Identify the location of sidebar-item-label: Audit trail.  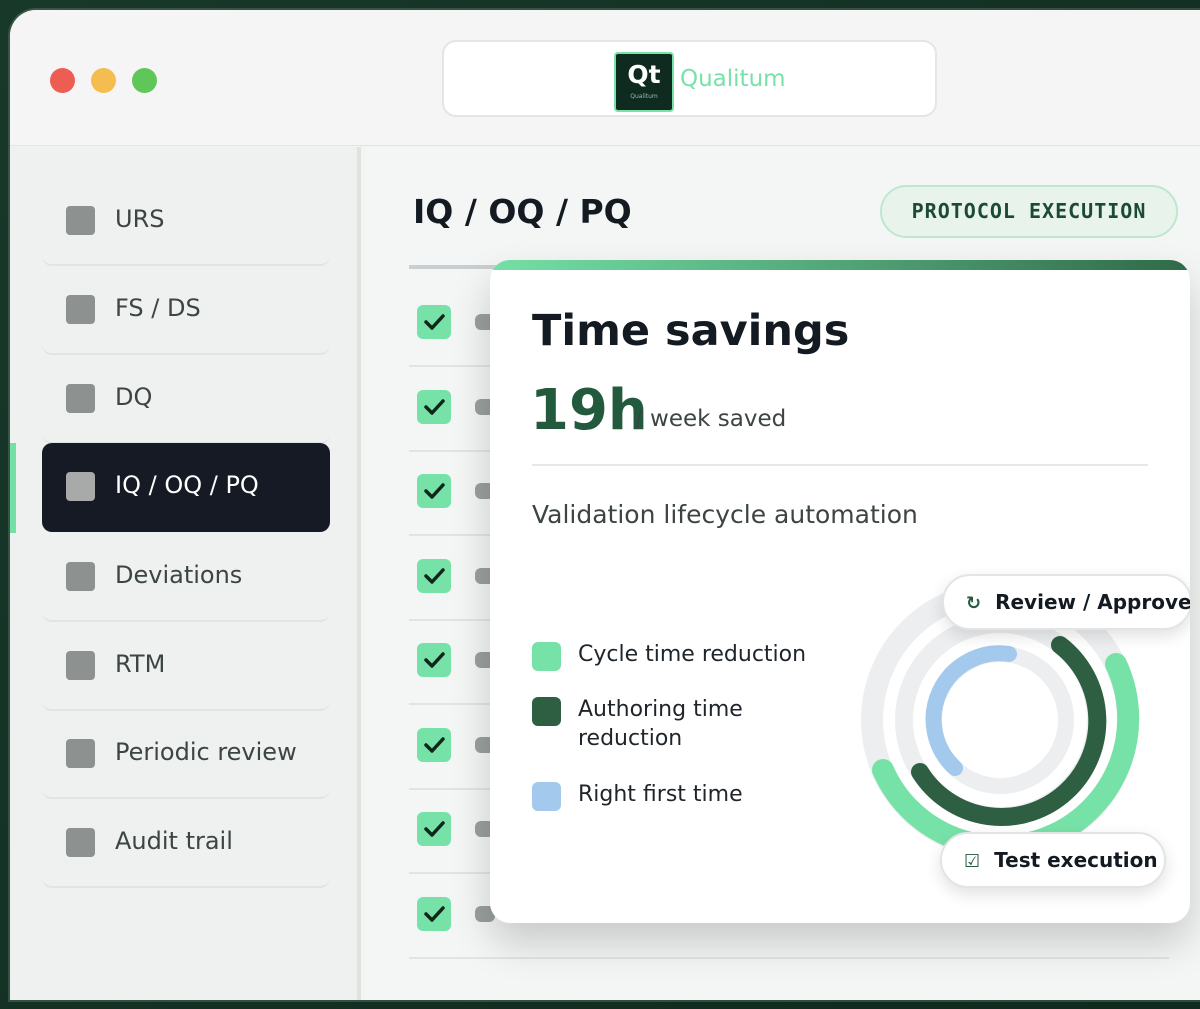
(174, 841).